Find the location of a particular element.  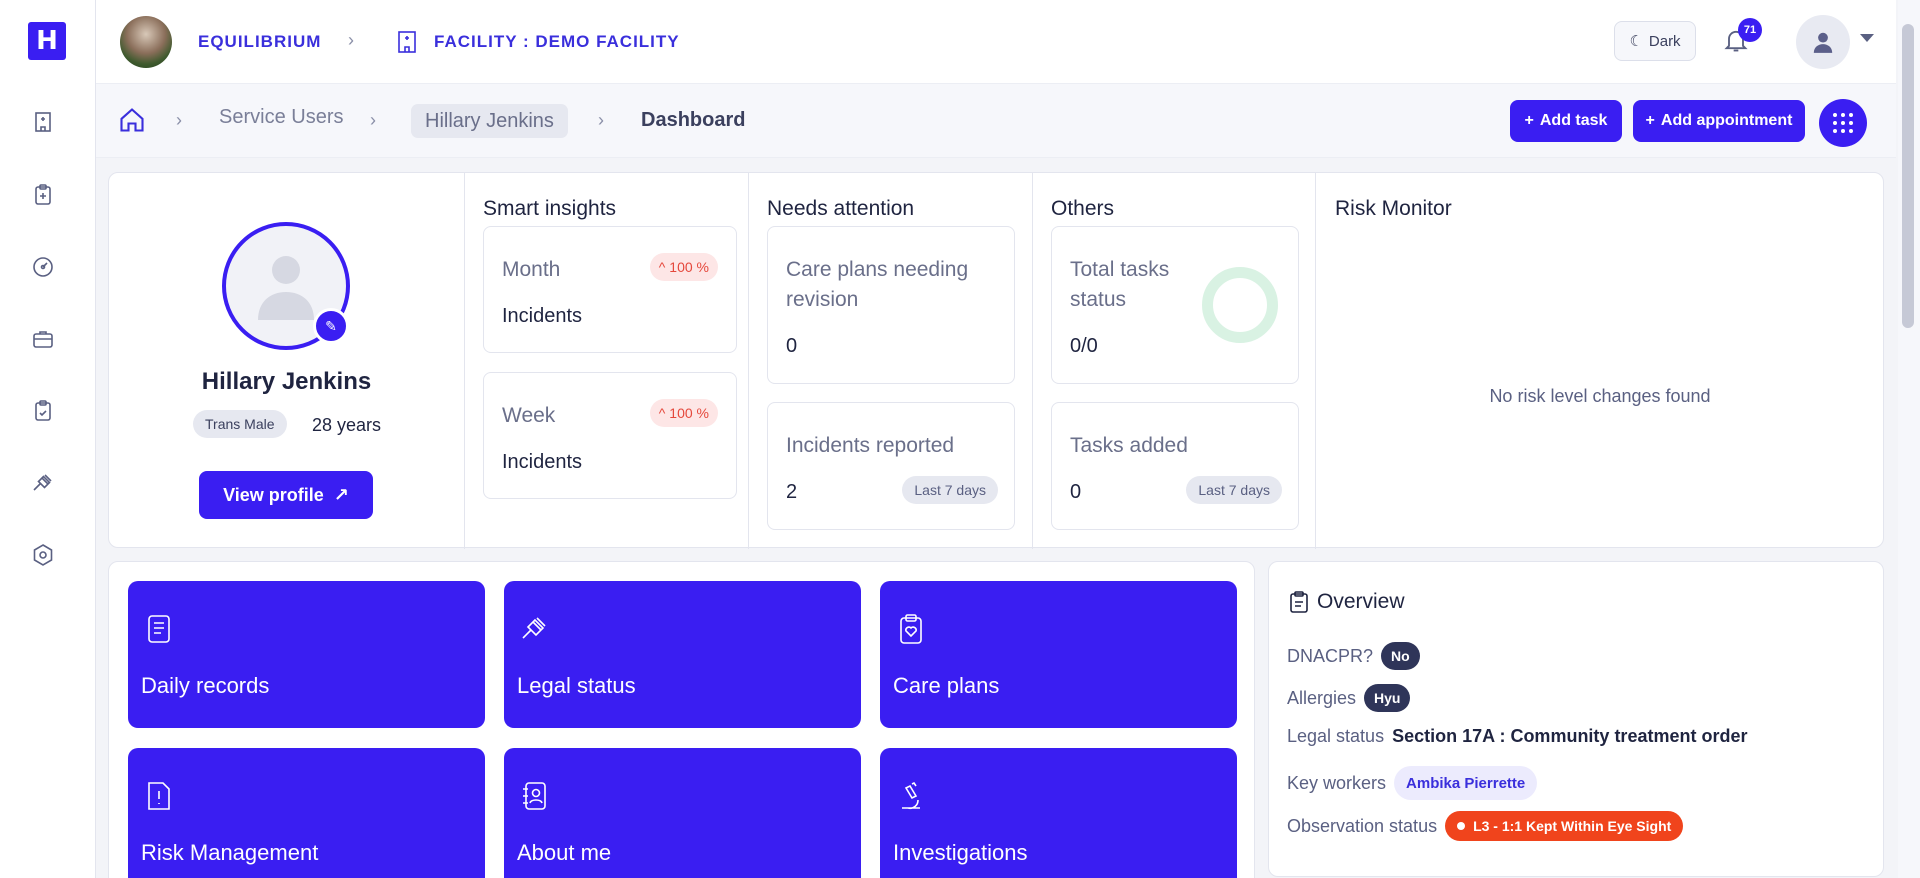

facility-selector: FACILITY : DEMO FACILITY is located at coordinates (557, 42).